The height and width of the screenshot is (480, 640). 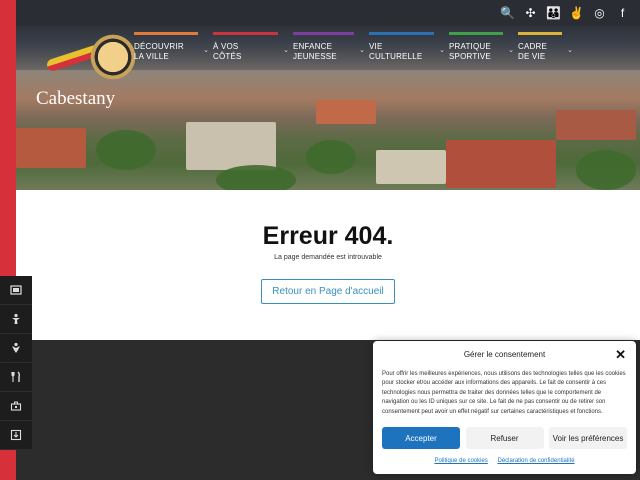 I want to click on baby-icon, so click(x=16, y=347).